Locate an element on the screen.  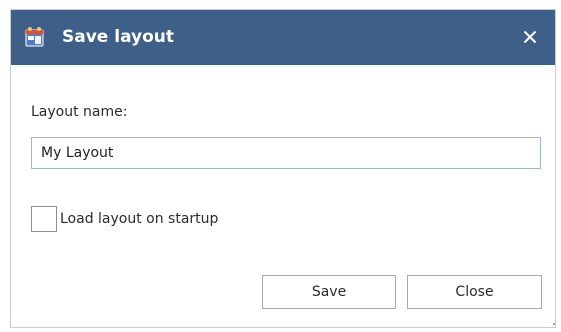
layout-name-input is located at coordinates (286, 153).